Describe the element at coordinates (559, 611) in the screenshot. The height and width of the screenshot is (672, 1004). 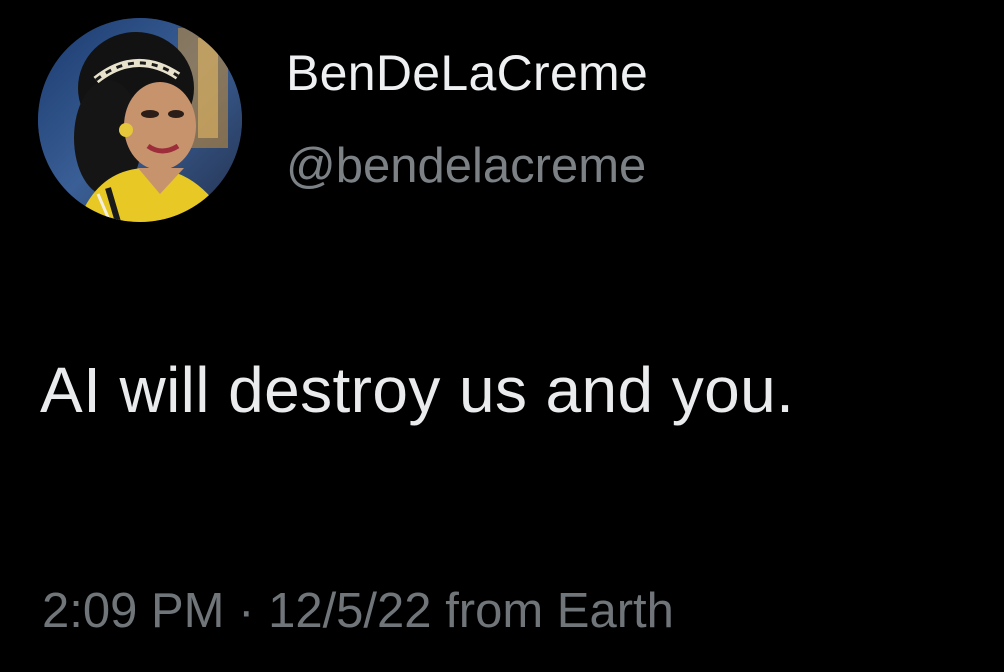
I see `tweet-source: from Earth` at that location.